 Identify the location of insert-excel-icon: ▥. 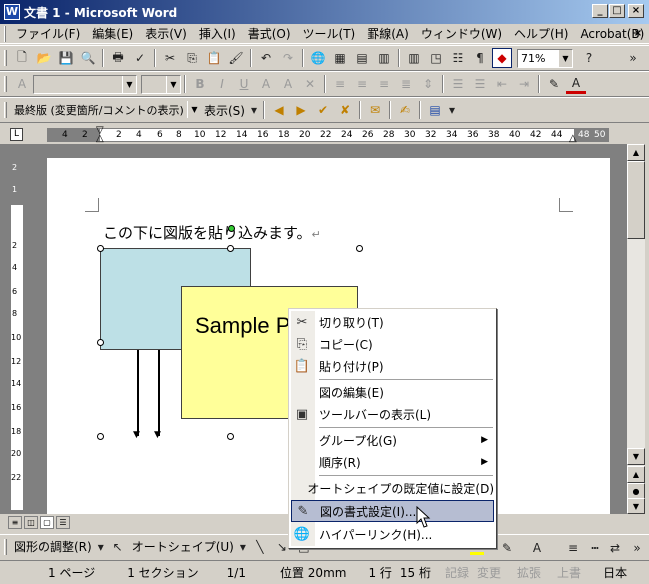
(384, 58).